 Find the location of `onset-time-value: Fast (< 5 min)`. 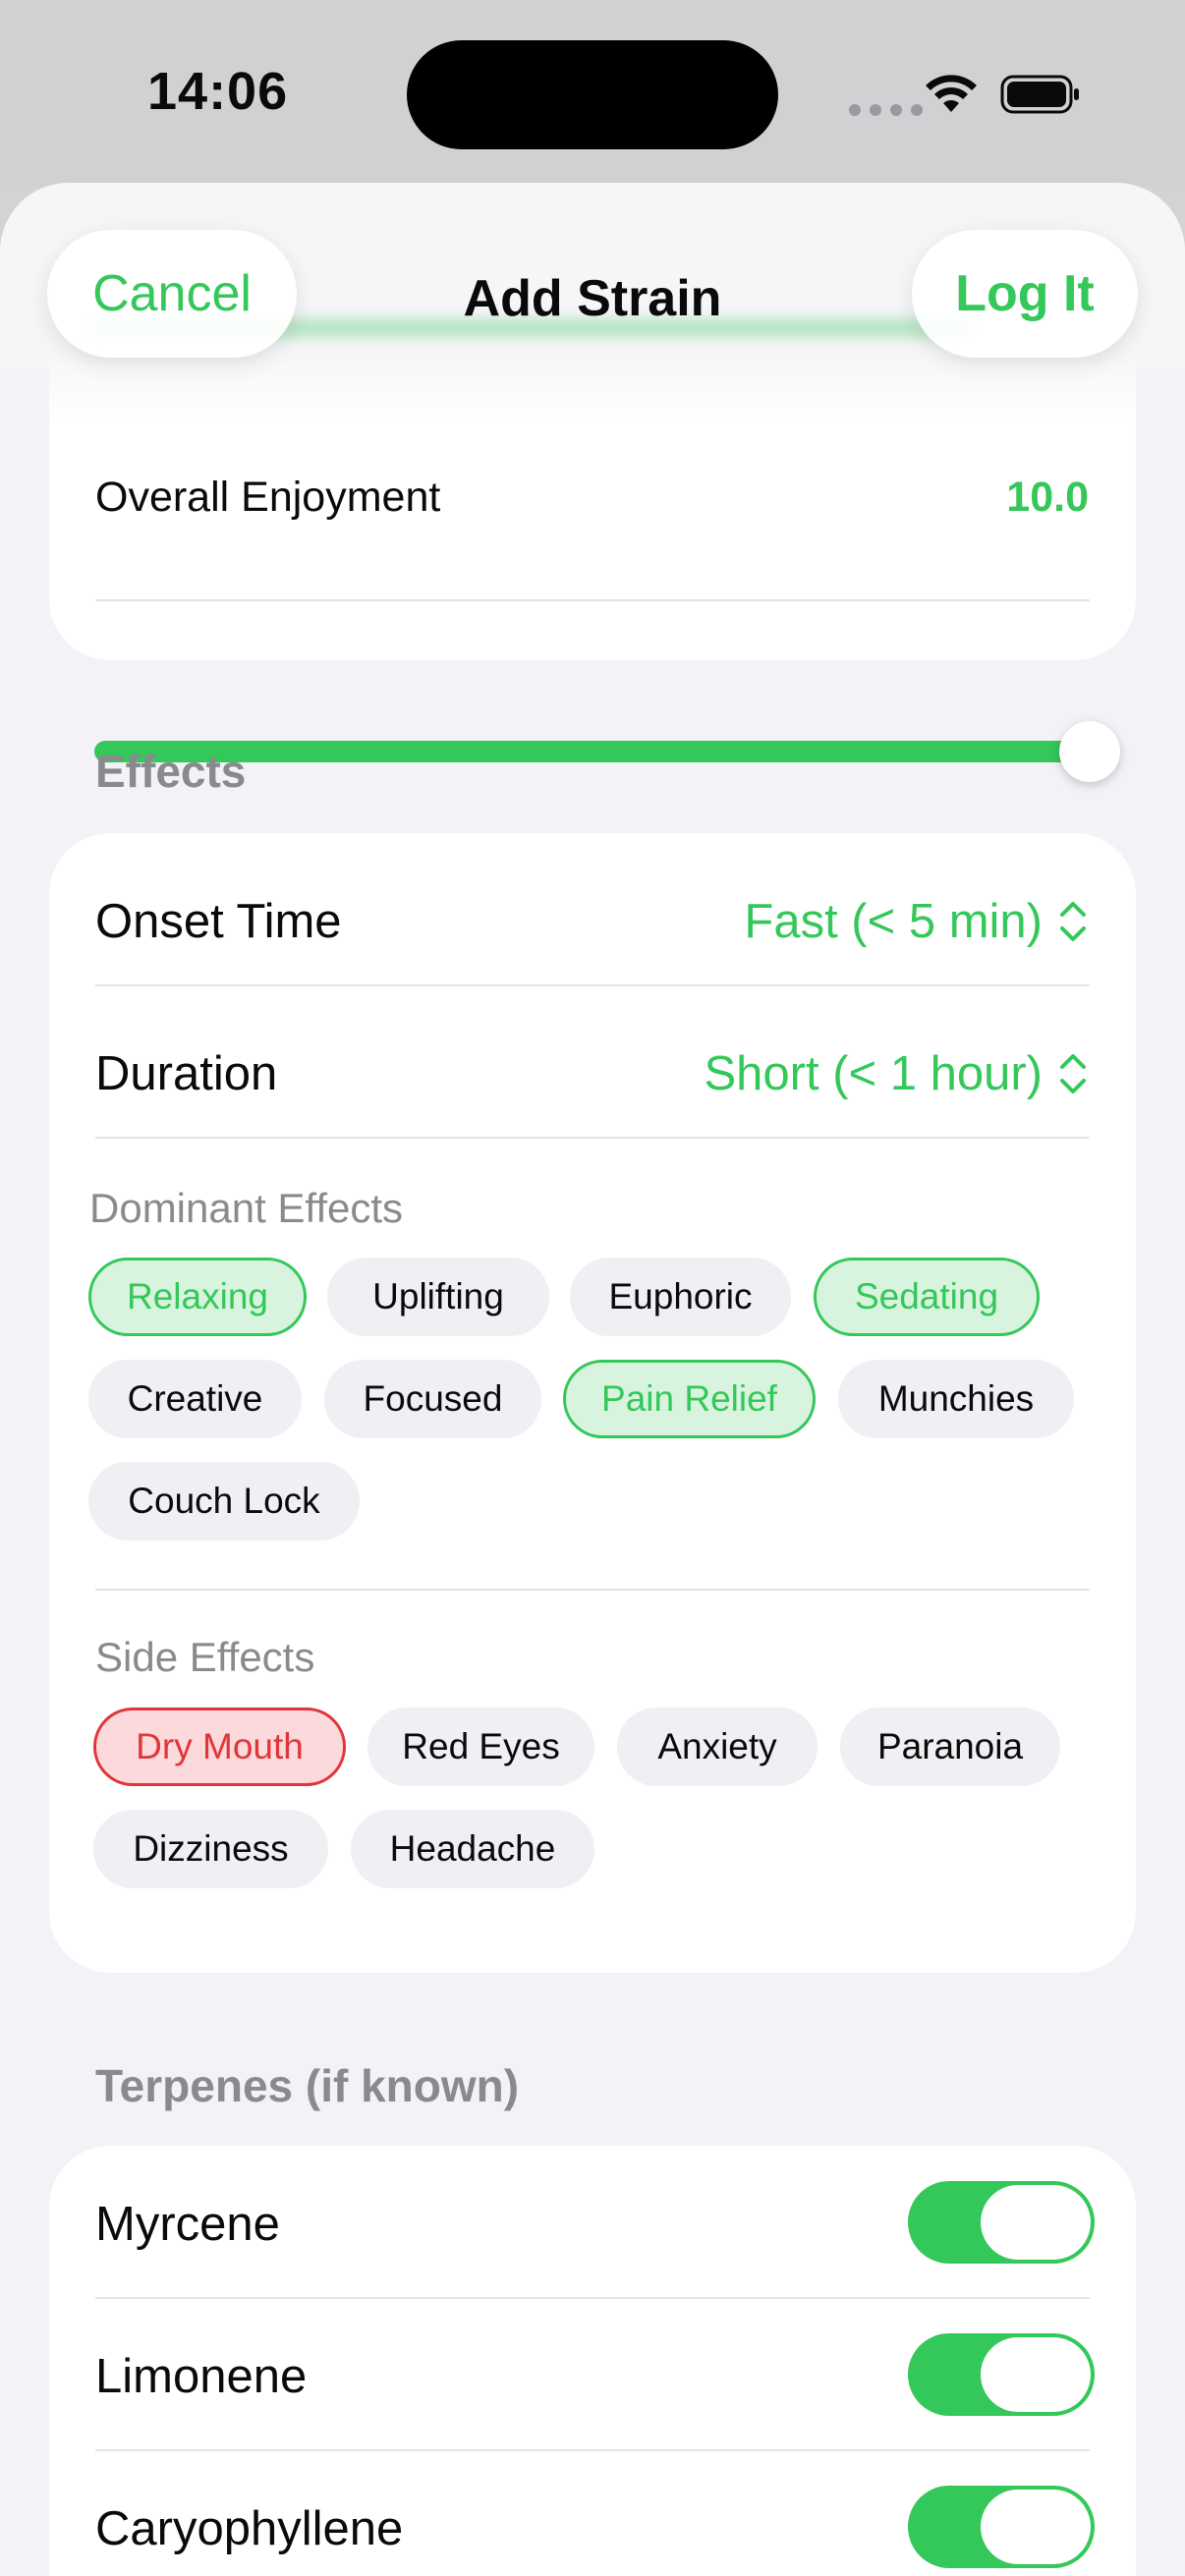

onset-time-value: Fast (< 5 min) is located at coordinates (894, 921).